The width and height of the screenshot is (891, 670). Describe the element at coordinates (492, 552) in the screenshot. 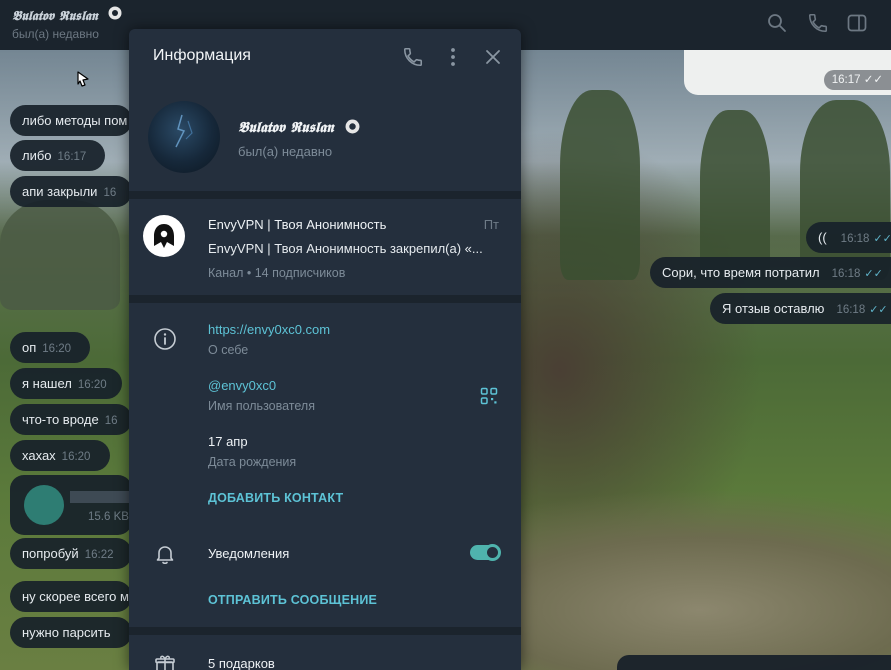

I see `toggle-knob` at that location.